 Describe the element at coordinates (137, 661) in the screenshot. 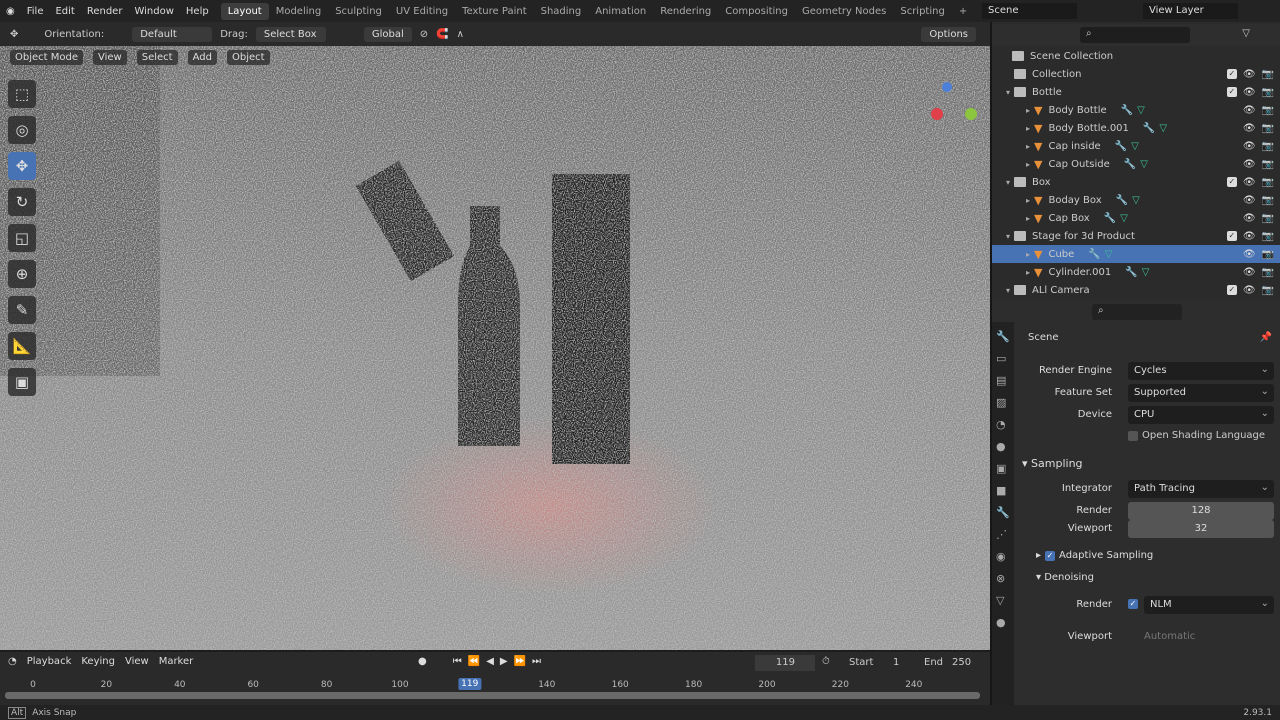

I see `view-menu: View` at that location.